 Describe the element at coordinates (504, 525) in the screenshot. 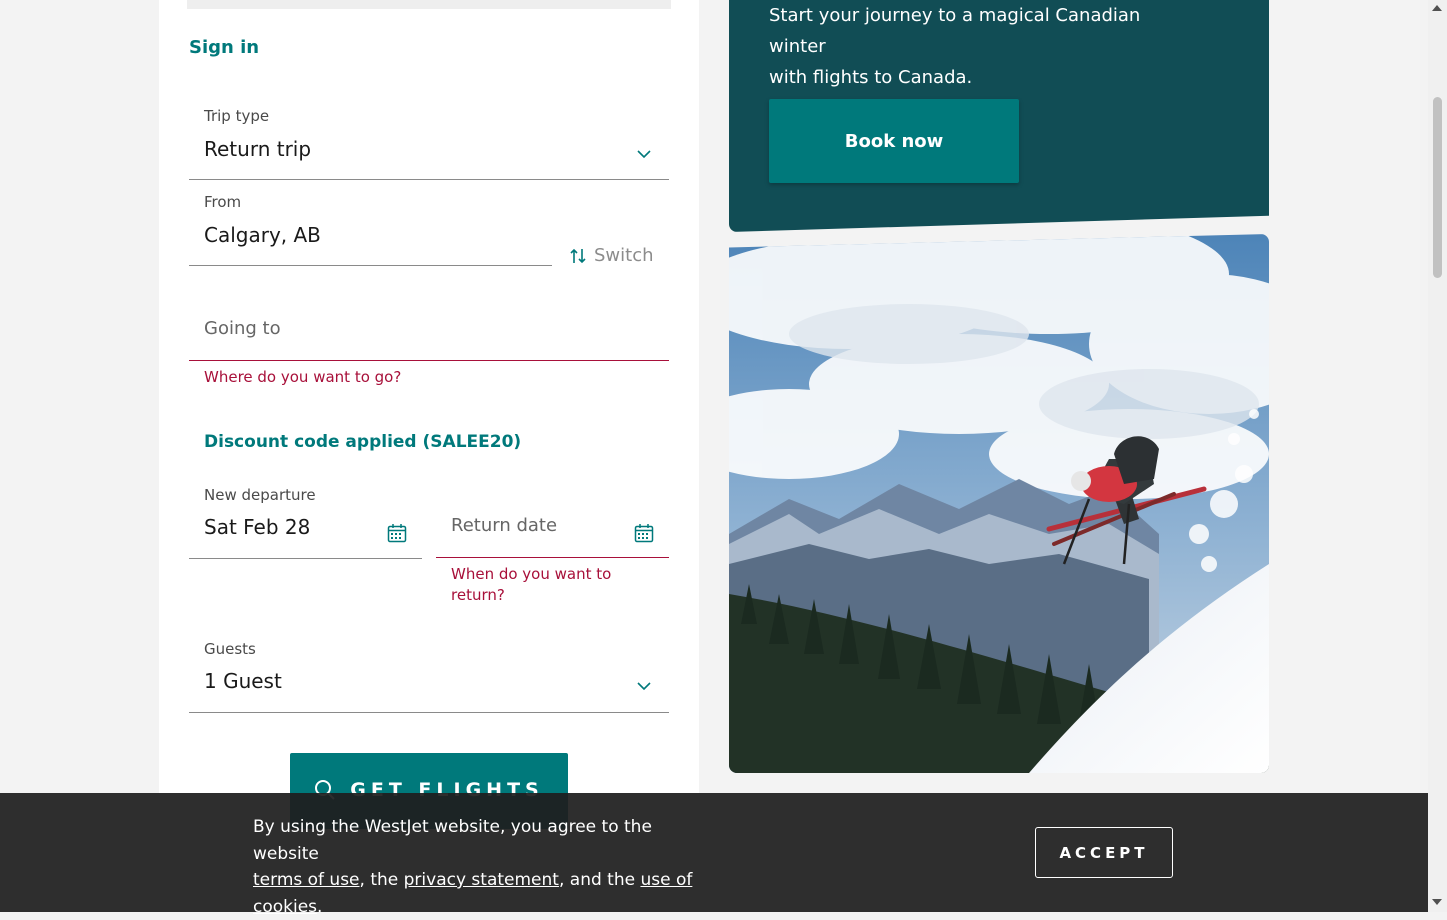

I see `return-date-placeholder: Return date` at that location.